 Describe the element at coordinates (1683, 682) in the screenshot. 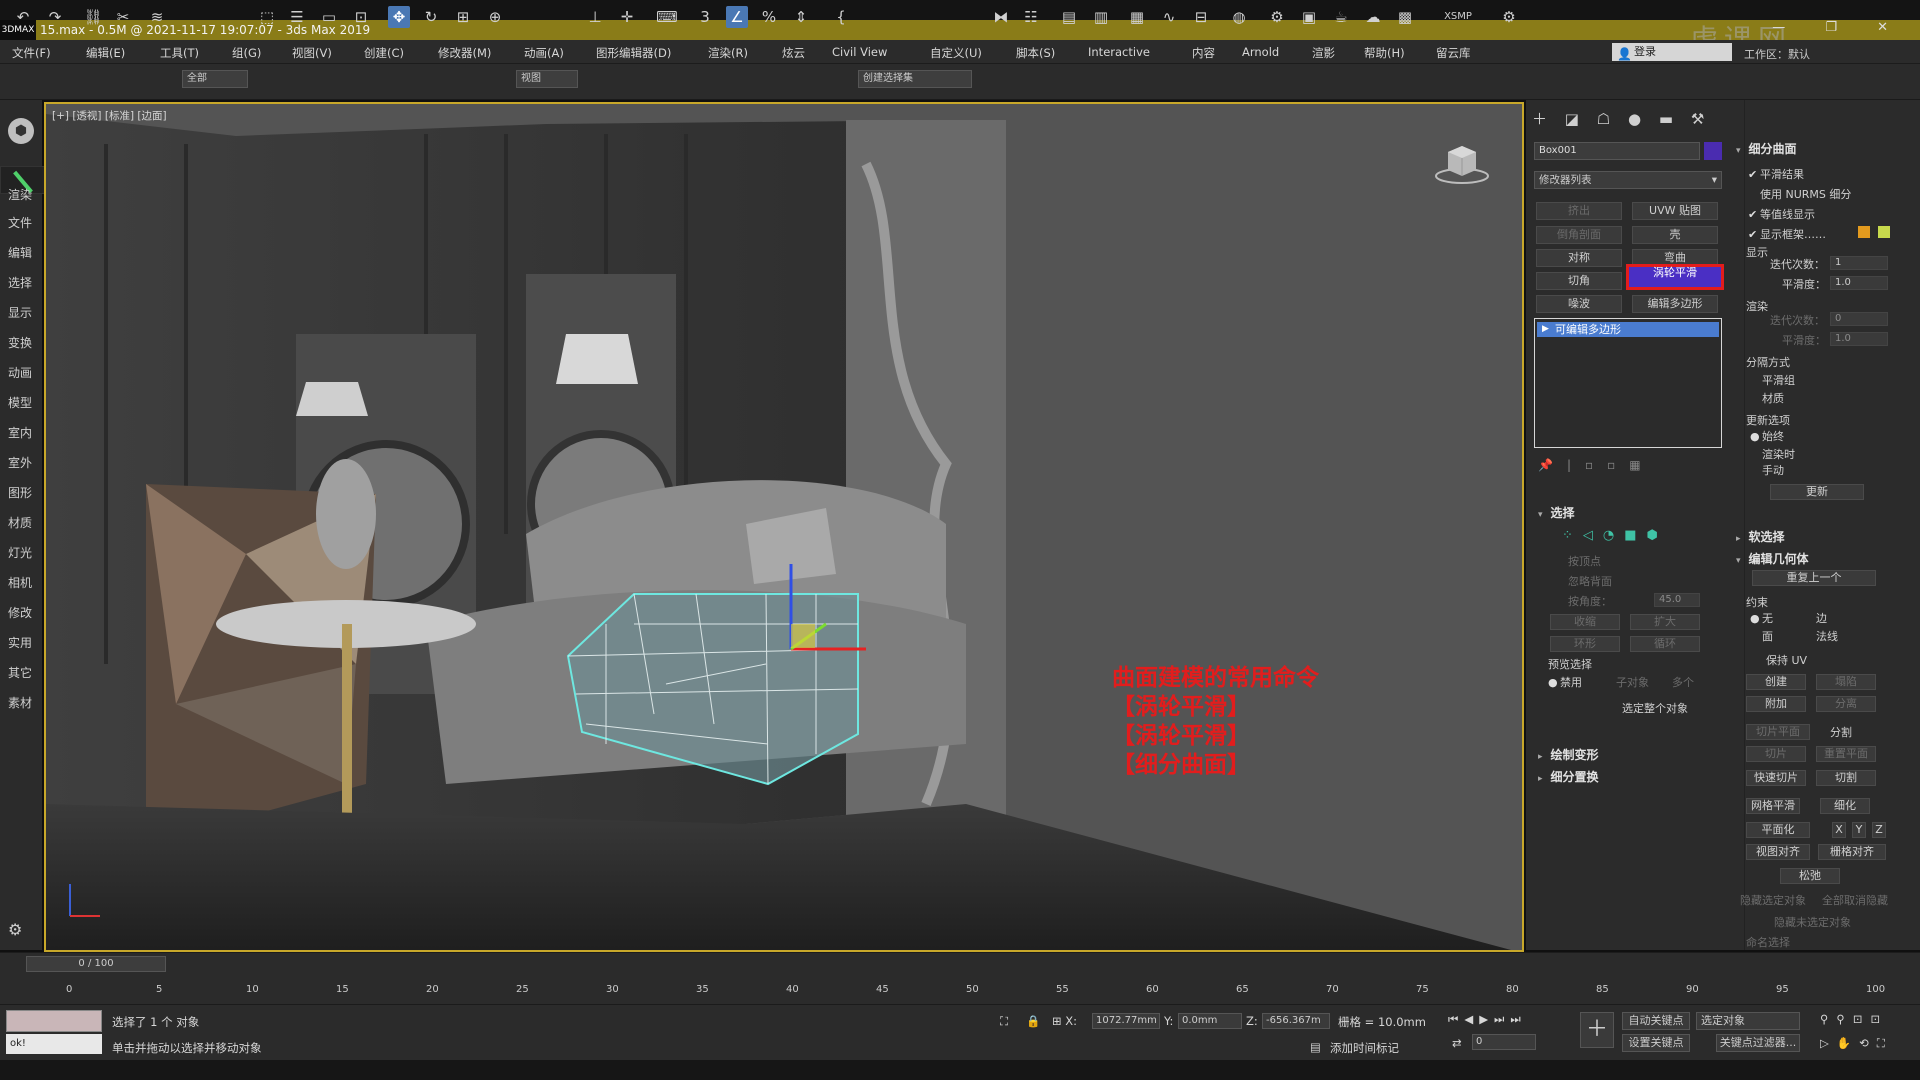

I see `preview-multi-radio: 多个` at that location.